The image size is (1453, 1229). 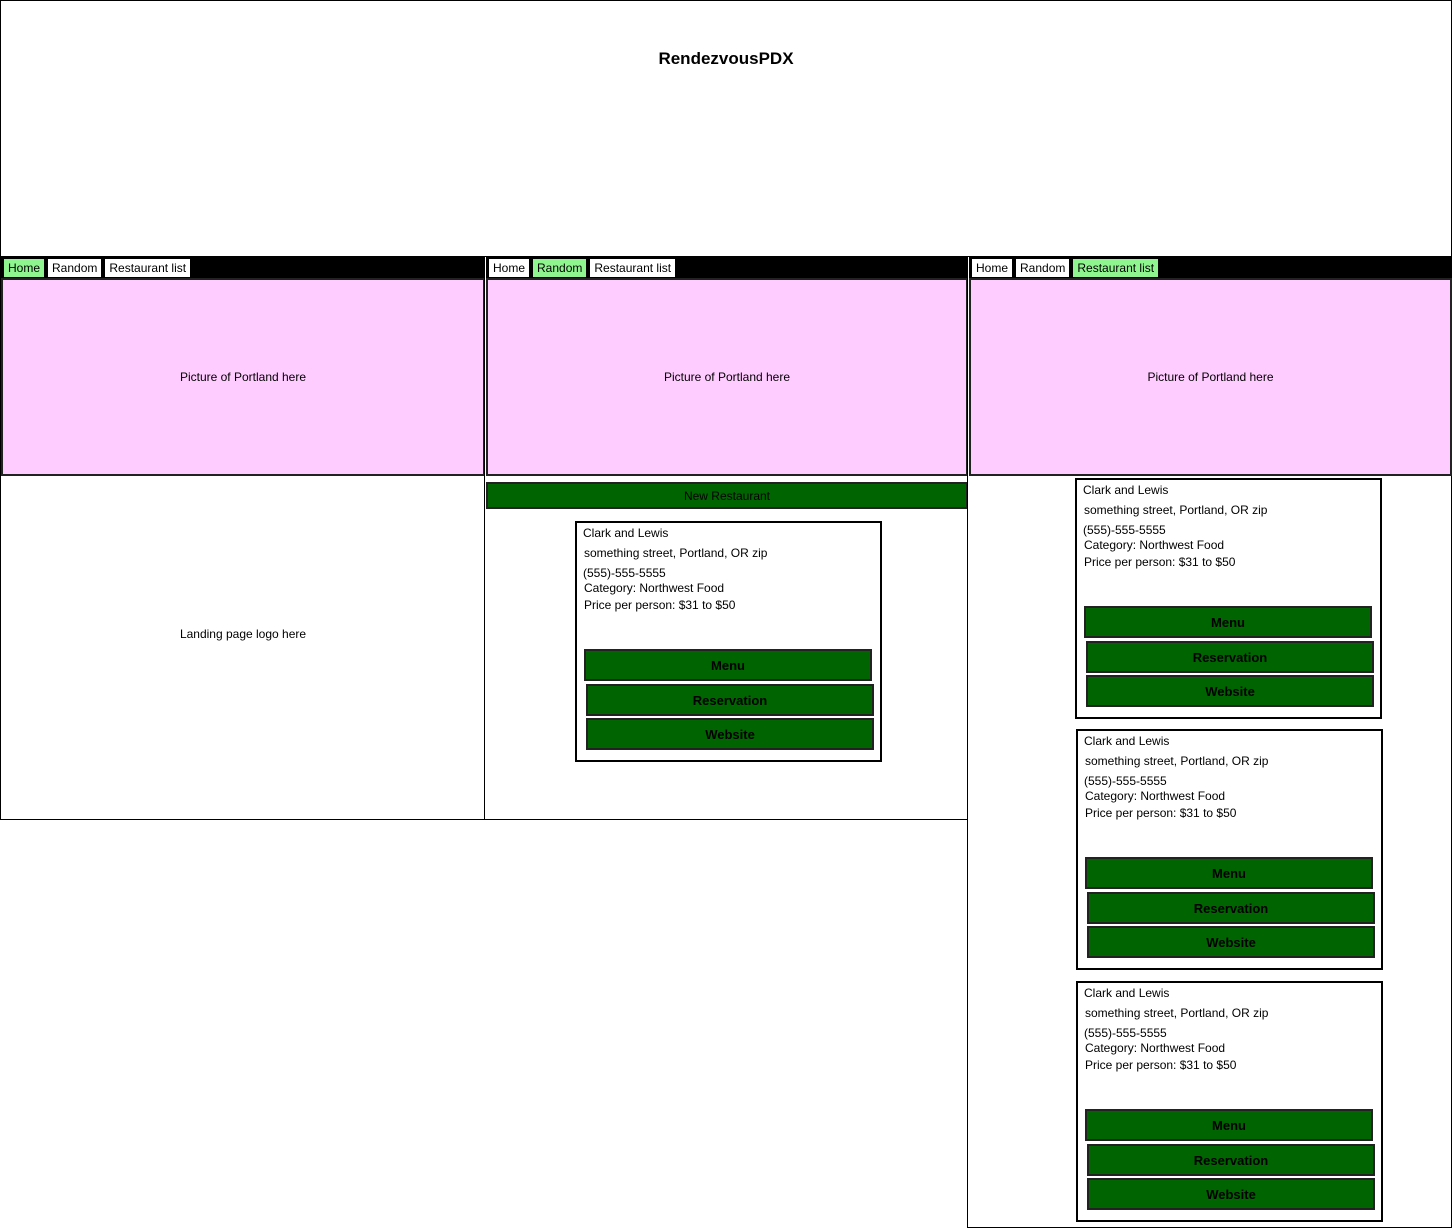 I want to click on new-restaurant-label: New Restaurant, so click(x=727, y=495).